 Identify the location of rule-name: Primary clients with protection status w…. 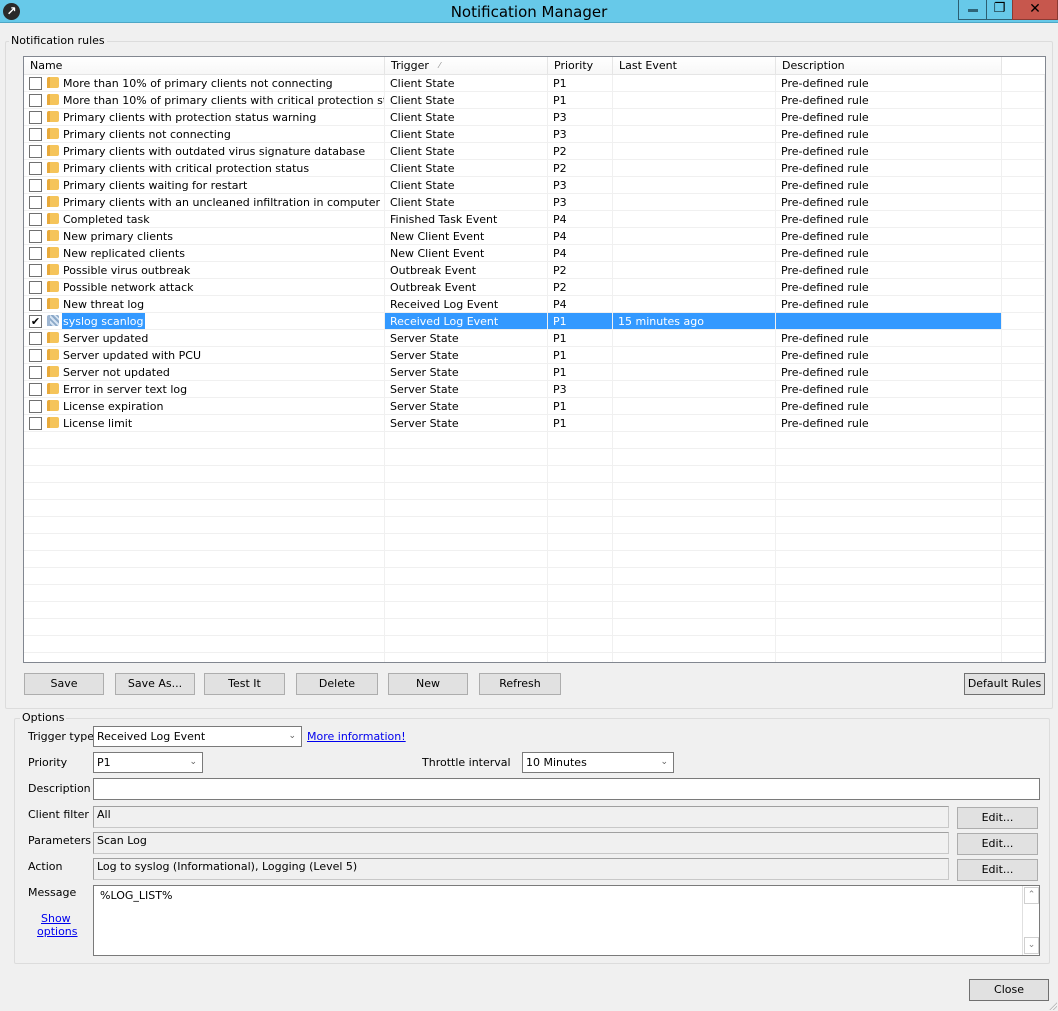
(190, 117).